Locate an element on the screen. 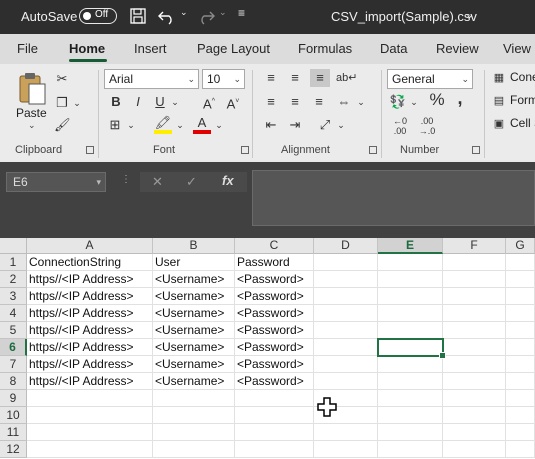 This screenshot has width=535, height=459. cell-f8 is located at coordinates (474, 381).